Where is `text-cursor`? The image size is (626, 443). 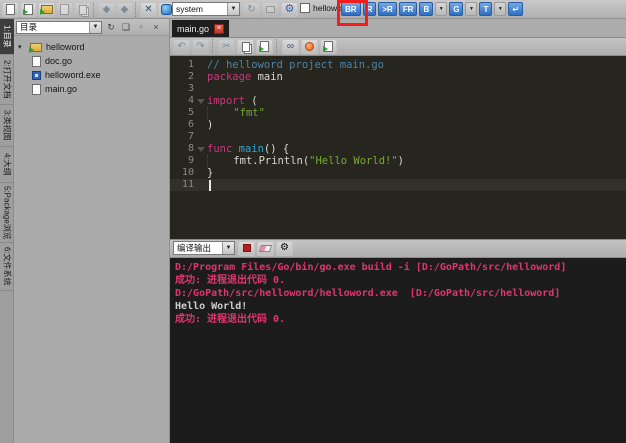 text-cursor is located at coordinates (210, 185).